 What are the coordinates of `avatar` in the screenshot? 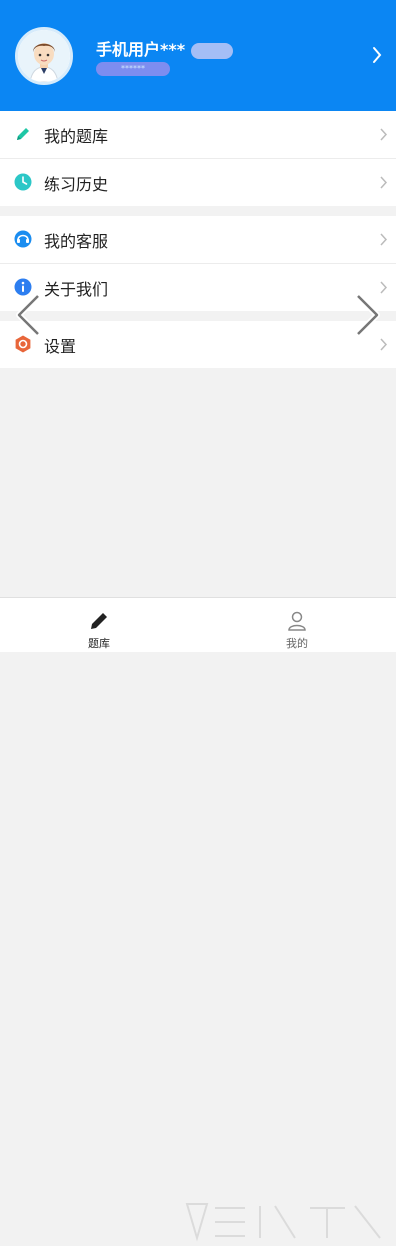 It's located at (44, 56).